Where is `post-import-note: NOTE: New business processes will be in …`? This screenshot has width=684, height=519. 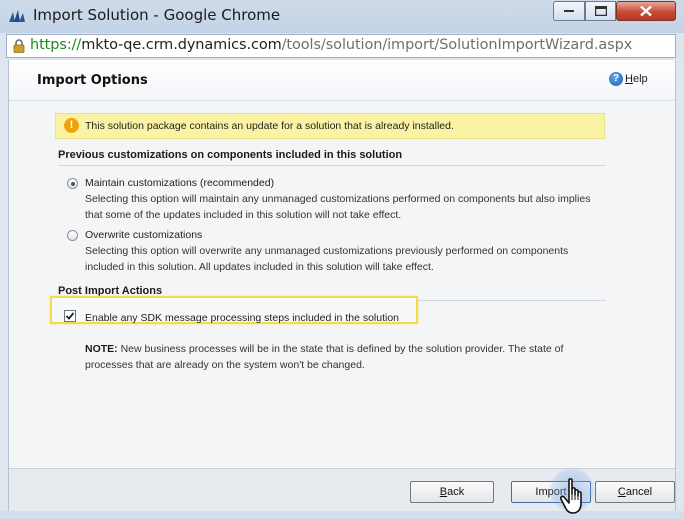 post-import-note: NOTE: New business processes will be in … is located at coordinates (345, 357).